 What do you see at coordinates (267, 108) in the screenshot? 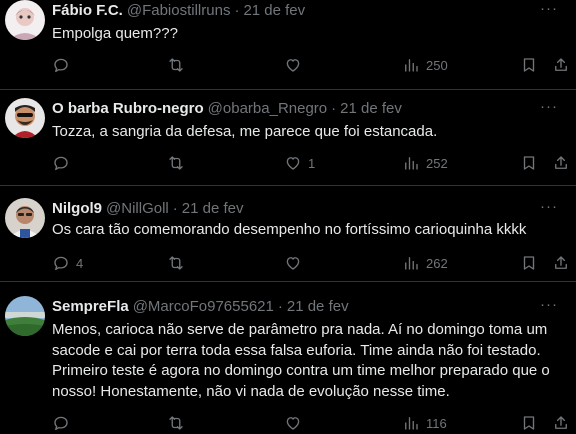
I see `user-handle: @obarba_Rnegro` at bounding box center [267, 108].